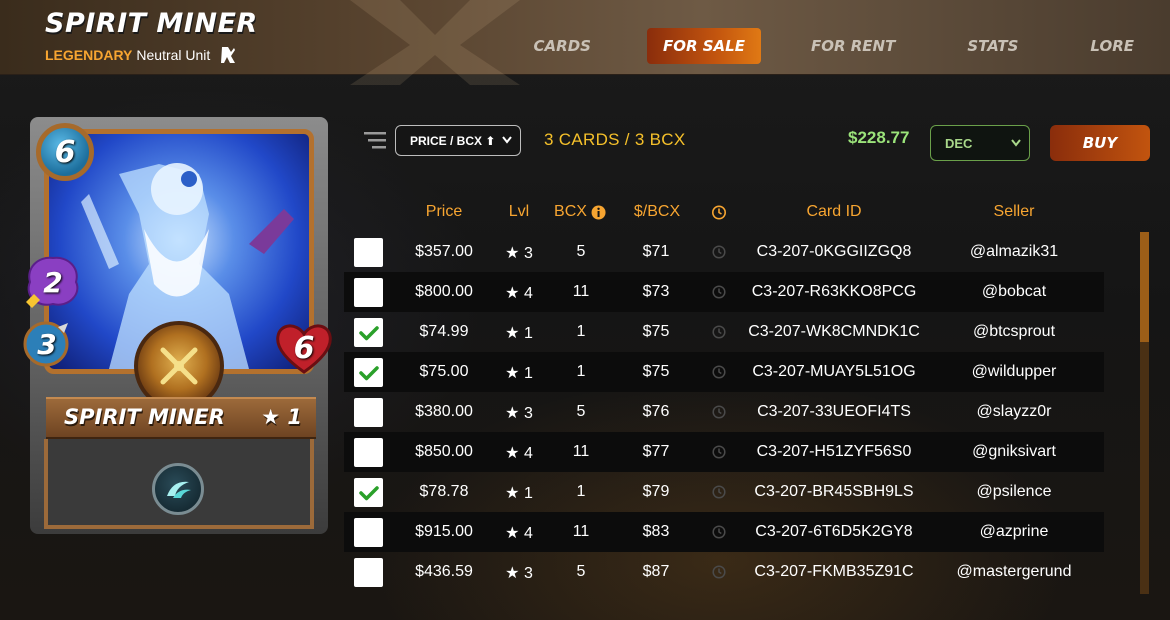 The width and height of the screenshot is (1170, 620). I want to click on column-header-per-bcx: $/BCX, so click(657, 212).